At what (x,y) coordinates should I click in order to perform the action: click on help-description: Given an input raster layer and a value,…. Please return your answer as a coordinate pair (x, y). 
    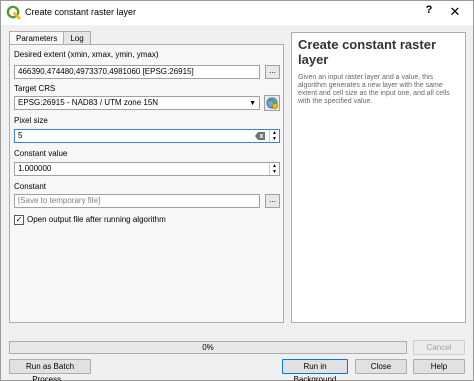
    Looking at the image, I should click on (374, 89).